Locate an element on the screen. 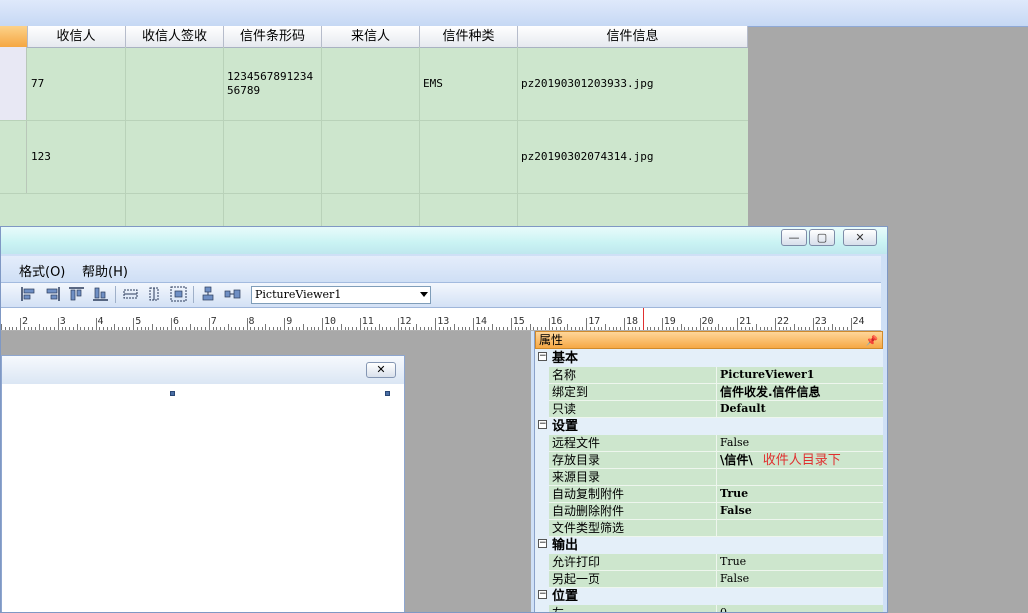 The height and width of the screenshot is (613, 1028). property-row: 另起一页 False is located at coordinates (709, 579).